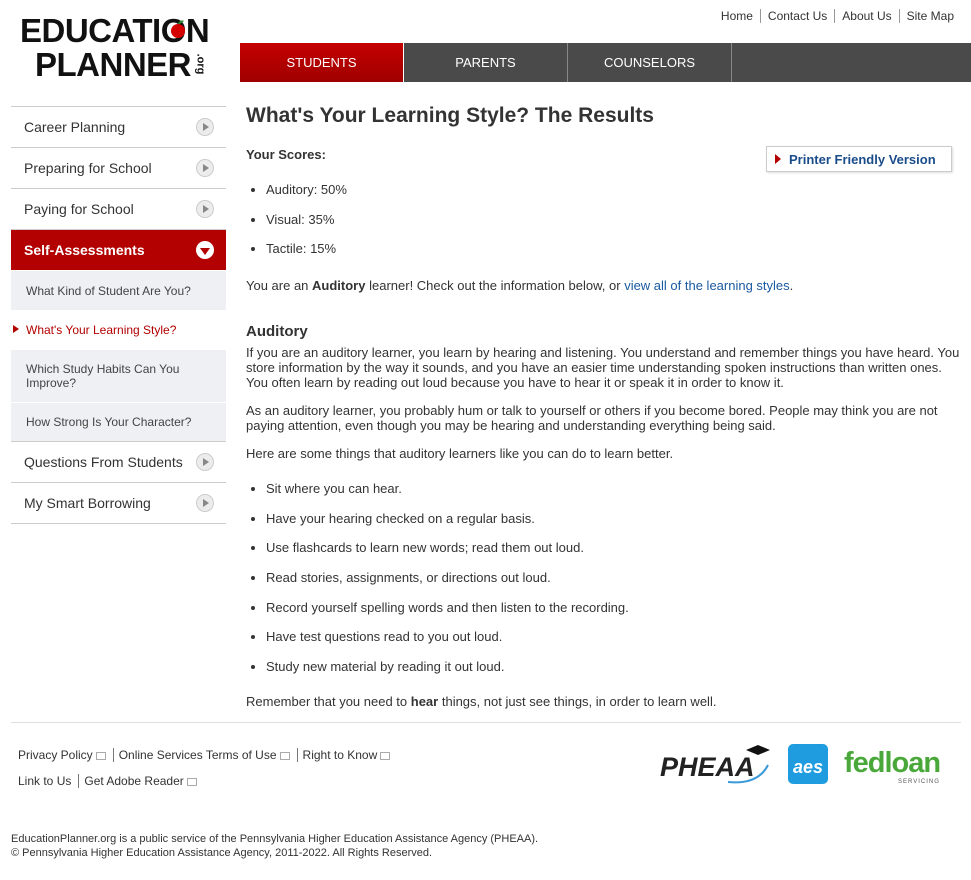  I want to click on sidebar-item-label: My Smart Borrowing, so click(87, 503).